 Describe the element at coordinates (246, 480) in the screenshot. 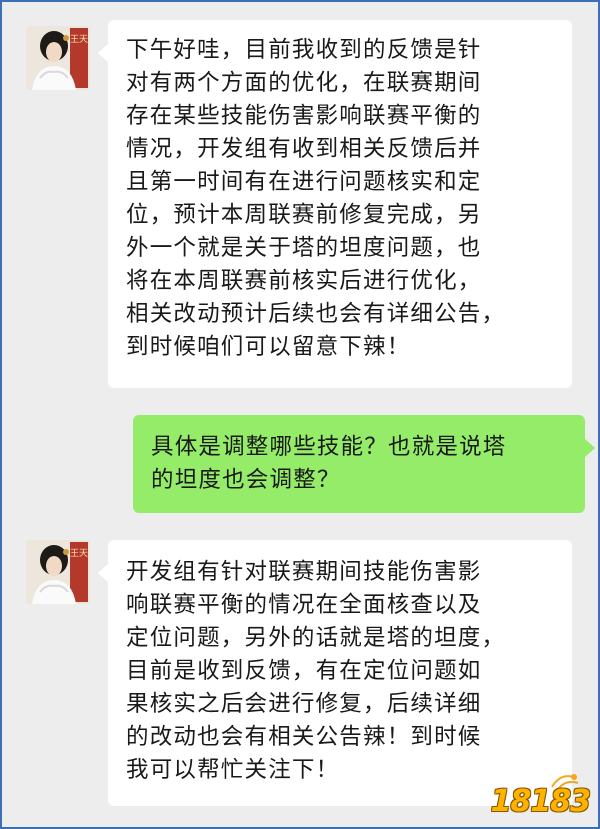

I see `message-line: 的坦度也会调整？` at that location.